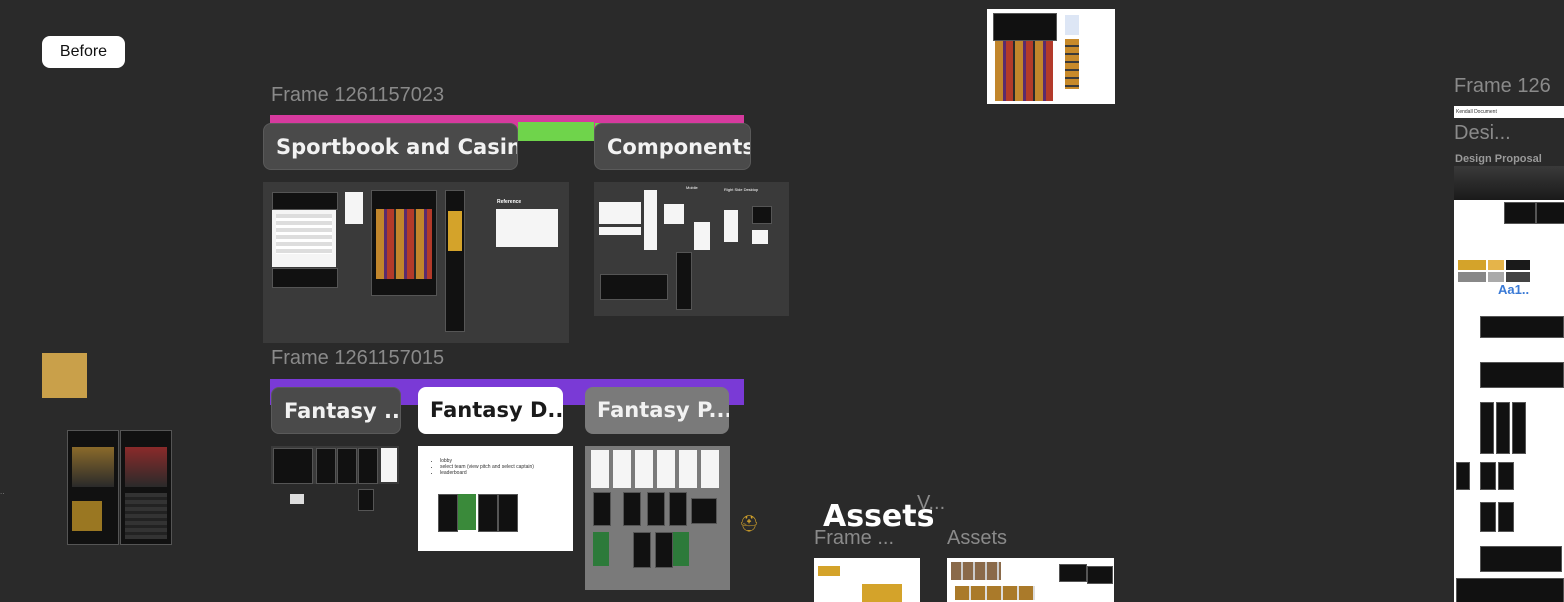 This screenshot has width=1564, height=602. What do you see at coordinates (1030, 580) in the screenshot?
I see `assets-photos-thumbnail` at bounding box center [1030, 580].